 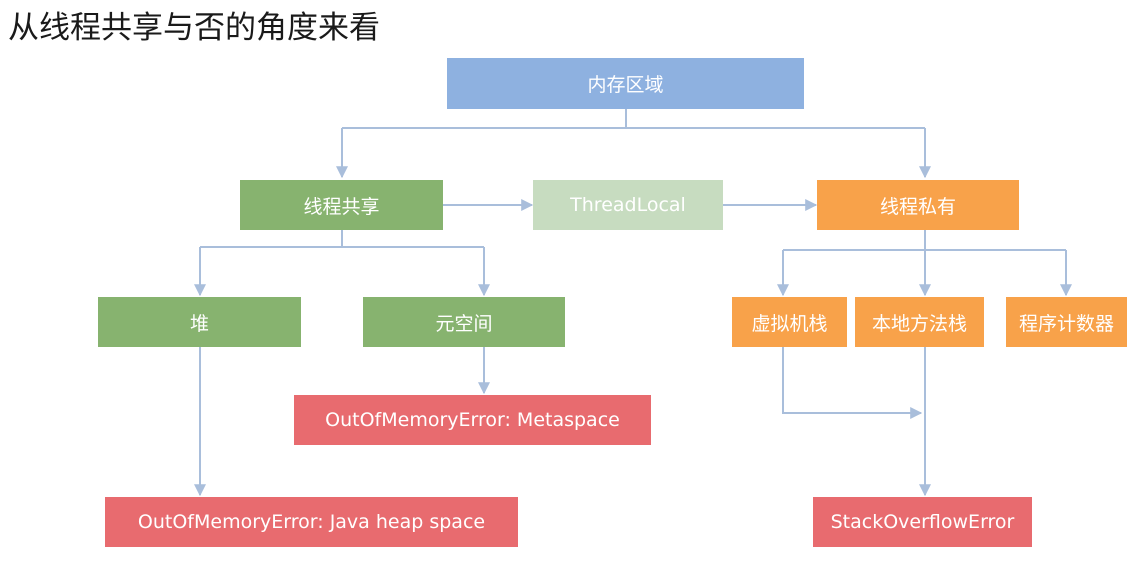 What do you see at coordinates (919, 322) in the screenshot?
I see `node-native-method-stack: 本地方法栈` at bounding box center [919, 322].